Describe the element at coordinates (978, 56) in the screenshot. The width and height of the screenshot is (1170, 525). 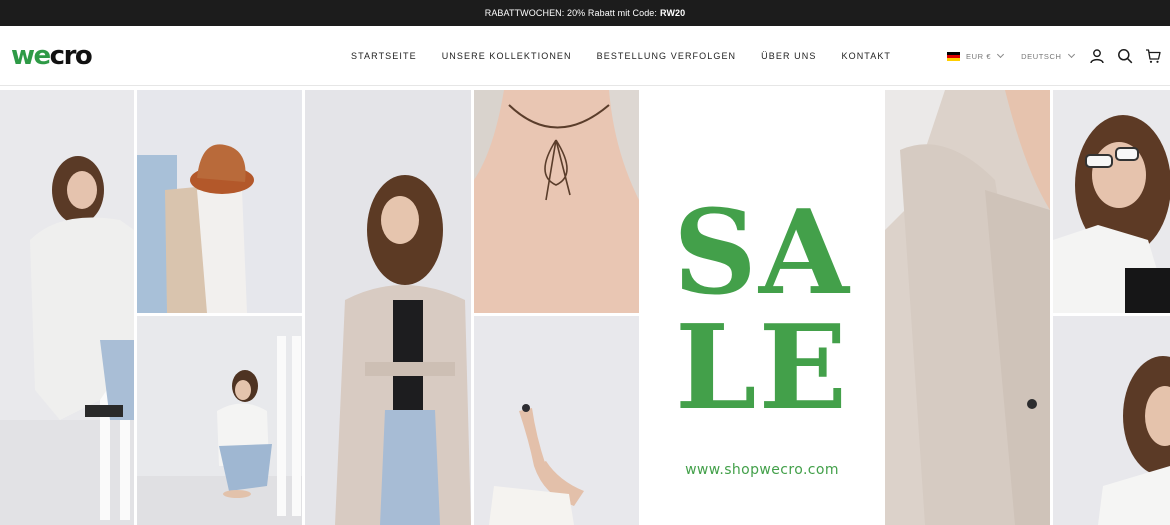
I see `currency-selector: EUR €` at that location.